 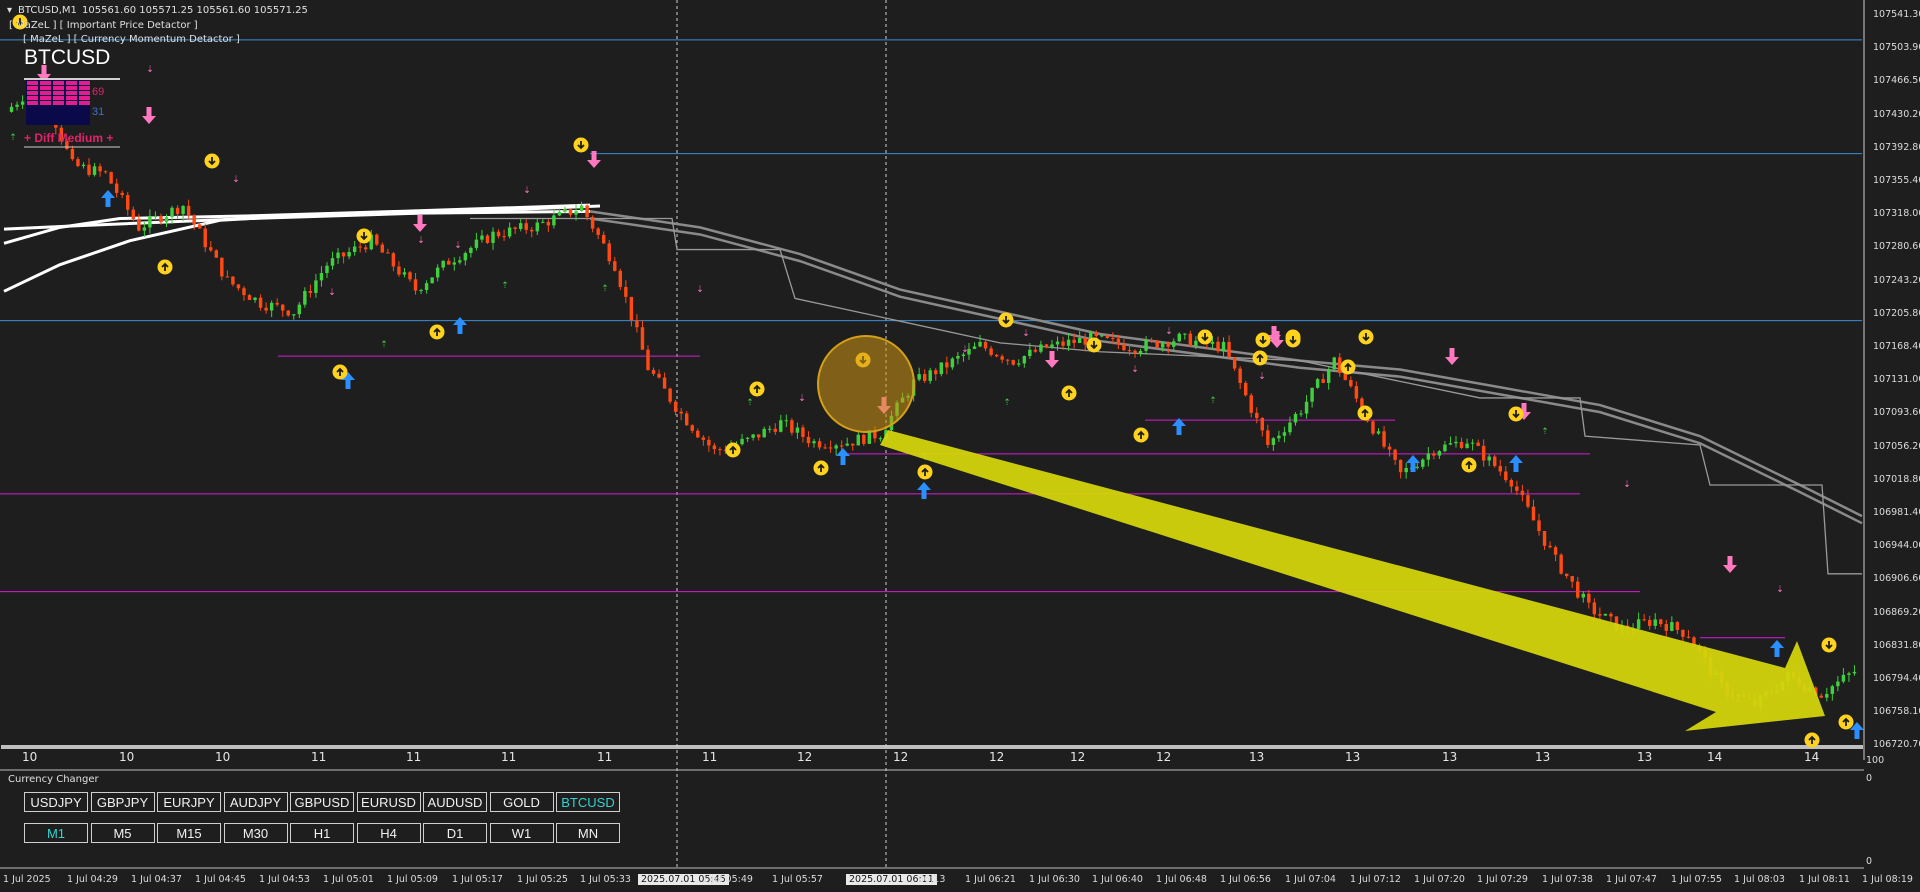 I want to click on price-tick-label: 107243.20, so click(x=1896, y=280).